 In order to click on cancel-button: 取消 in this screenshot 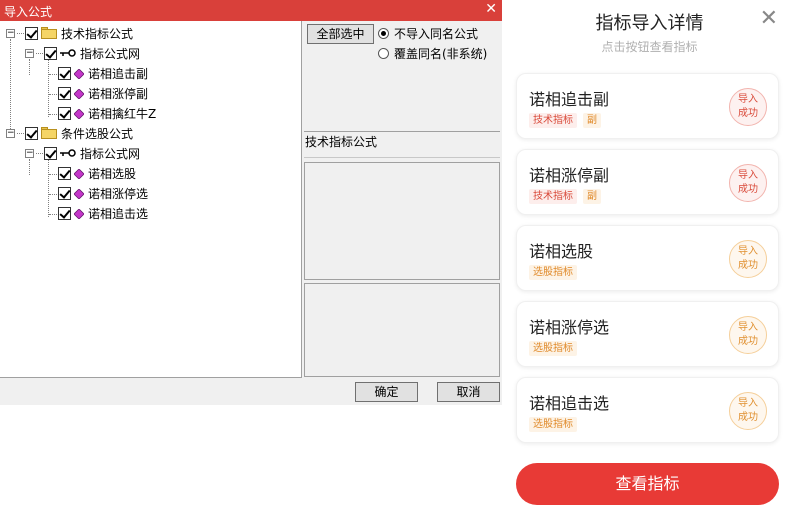, I will do `click(468, 392)`.